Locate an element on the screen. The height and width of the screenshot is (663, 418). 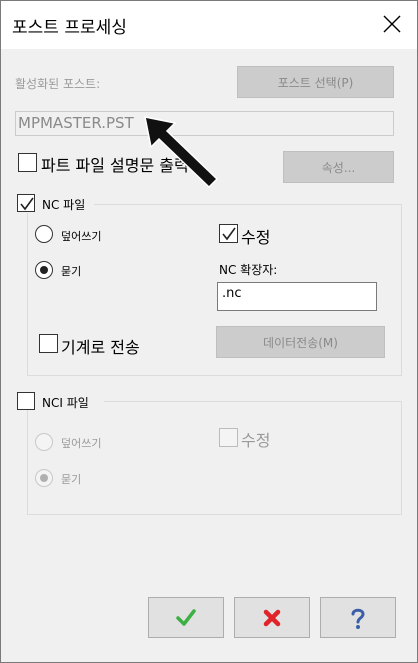
ok-button is located at coordinates (186, 617).